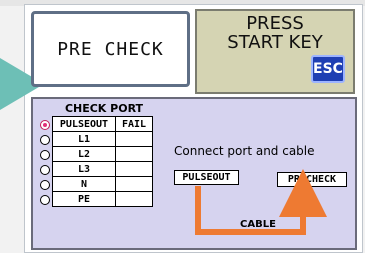 The height and width of the screenshot is (253, 365). I want to click on press-start-key-panel: PRESS START KEY ESC, so click(275, 51).